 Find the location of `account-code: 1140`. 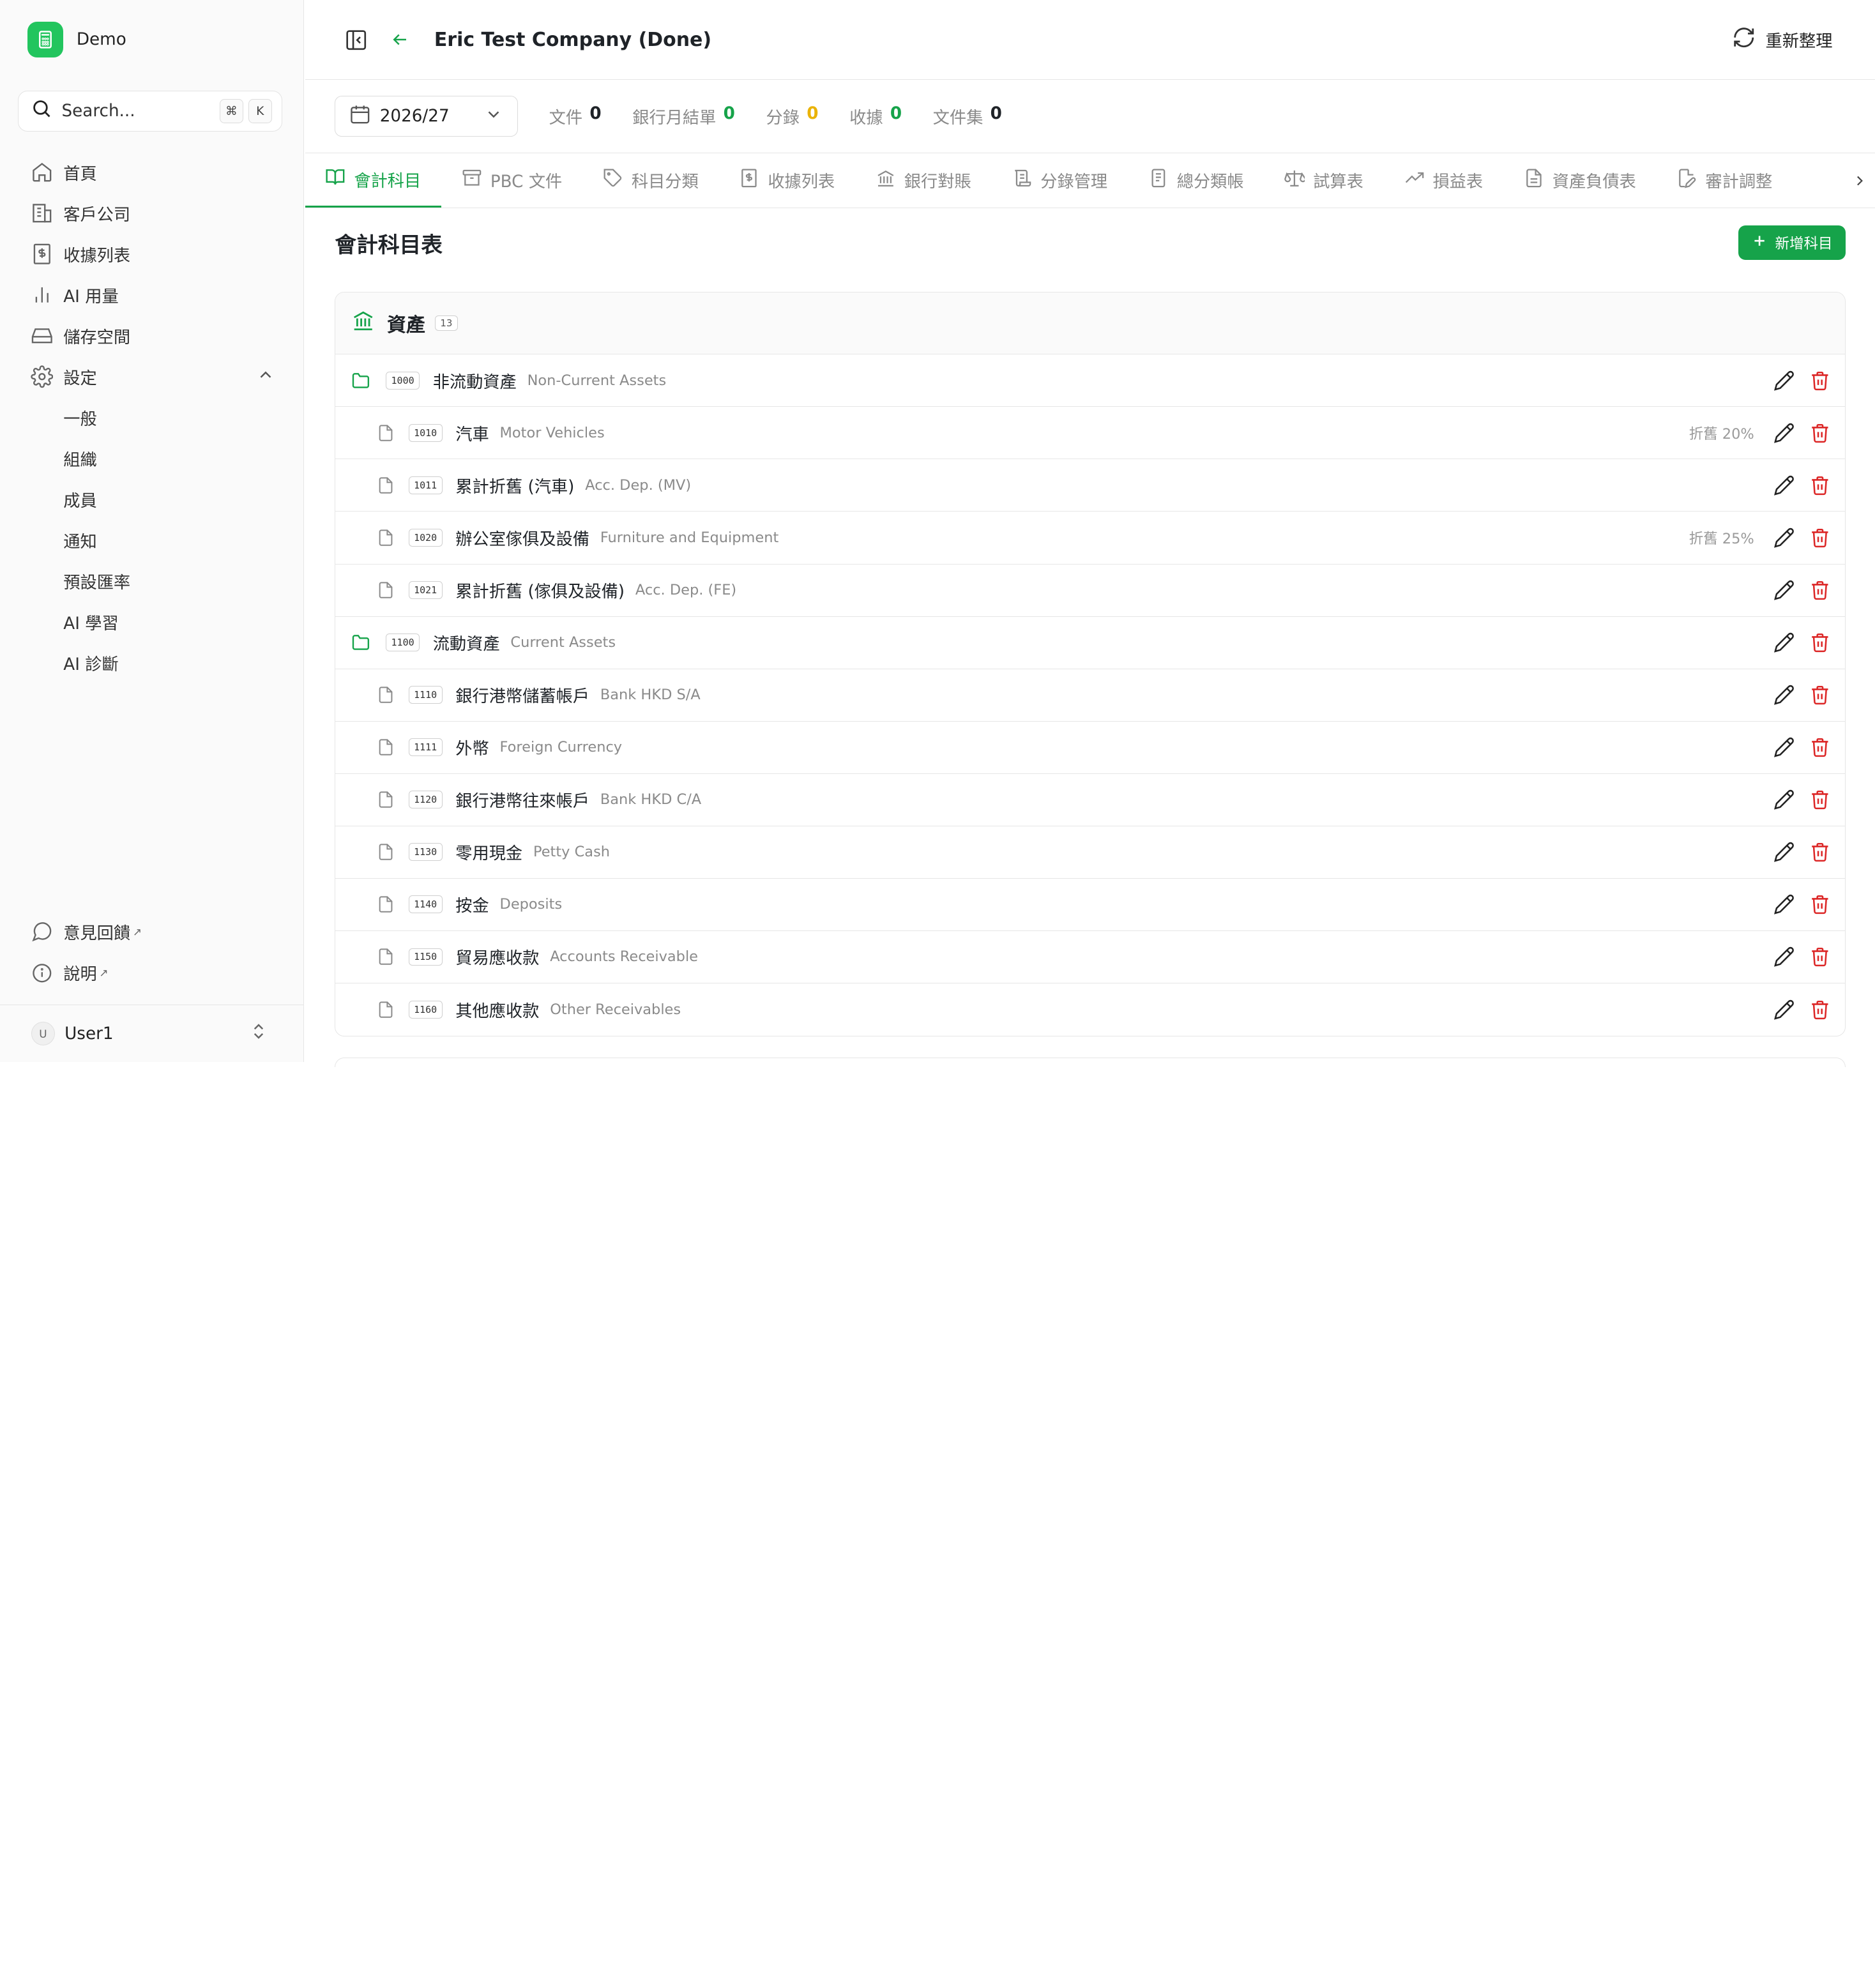

account-code: 1140 is located at coordinates (426, 904).